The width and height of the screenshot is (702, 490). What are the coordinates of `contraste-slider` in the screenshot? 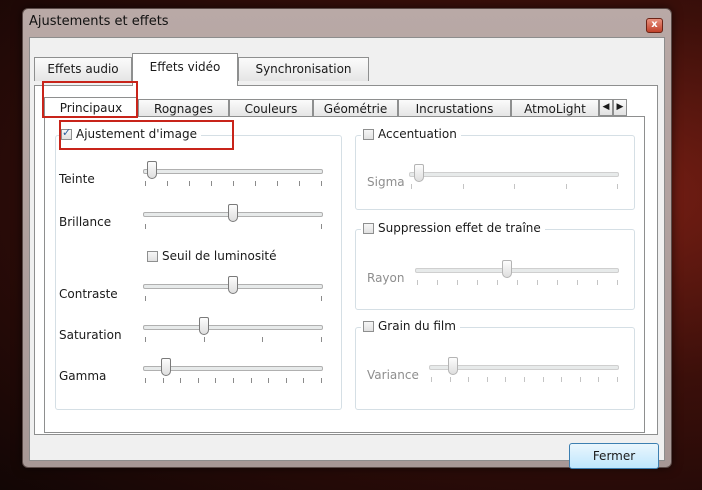 It's located at (233, 291).